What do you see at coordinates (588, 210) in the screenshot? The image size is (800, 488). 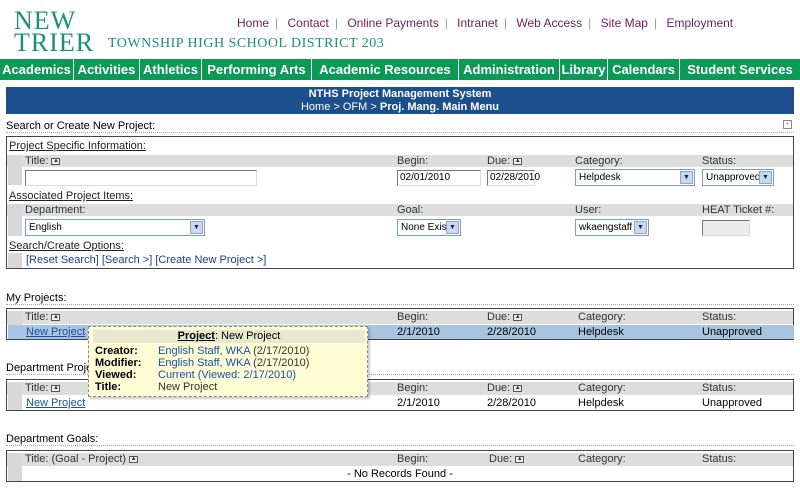 I see `col-user: User:` at bounding box center [588, 210].